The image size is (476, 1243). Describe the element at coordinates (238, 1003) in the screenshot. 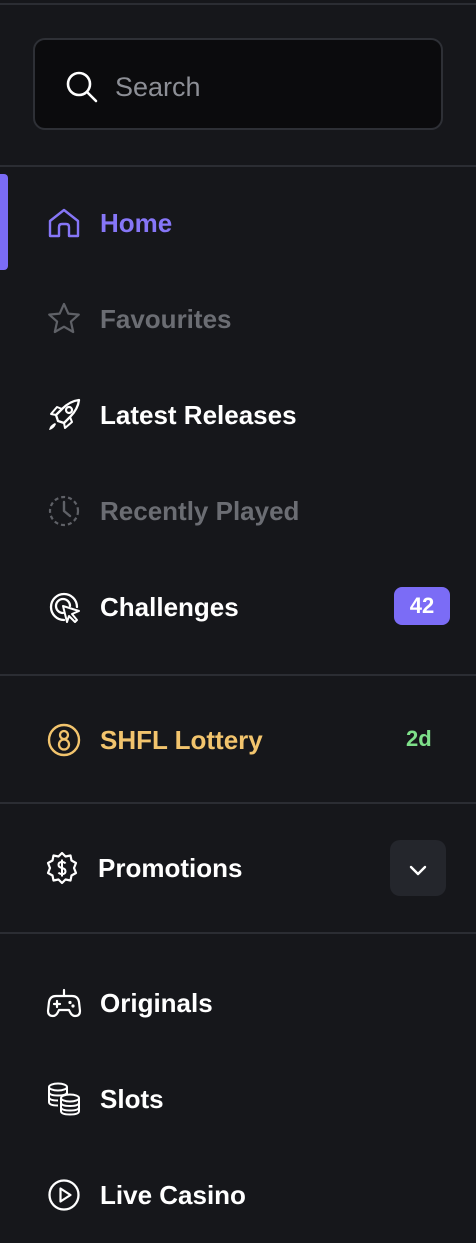

I see `nav-item-originals: Originals` at that location.